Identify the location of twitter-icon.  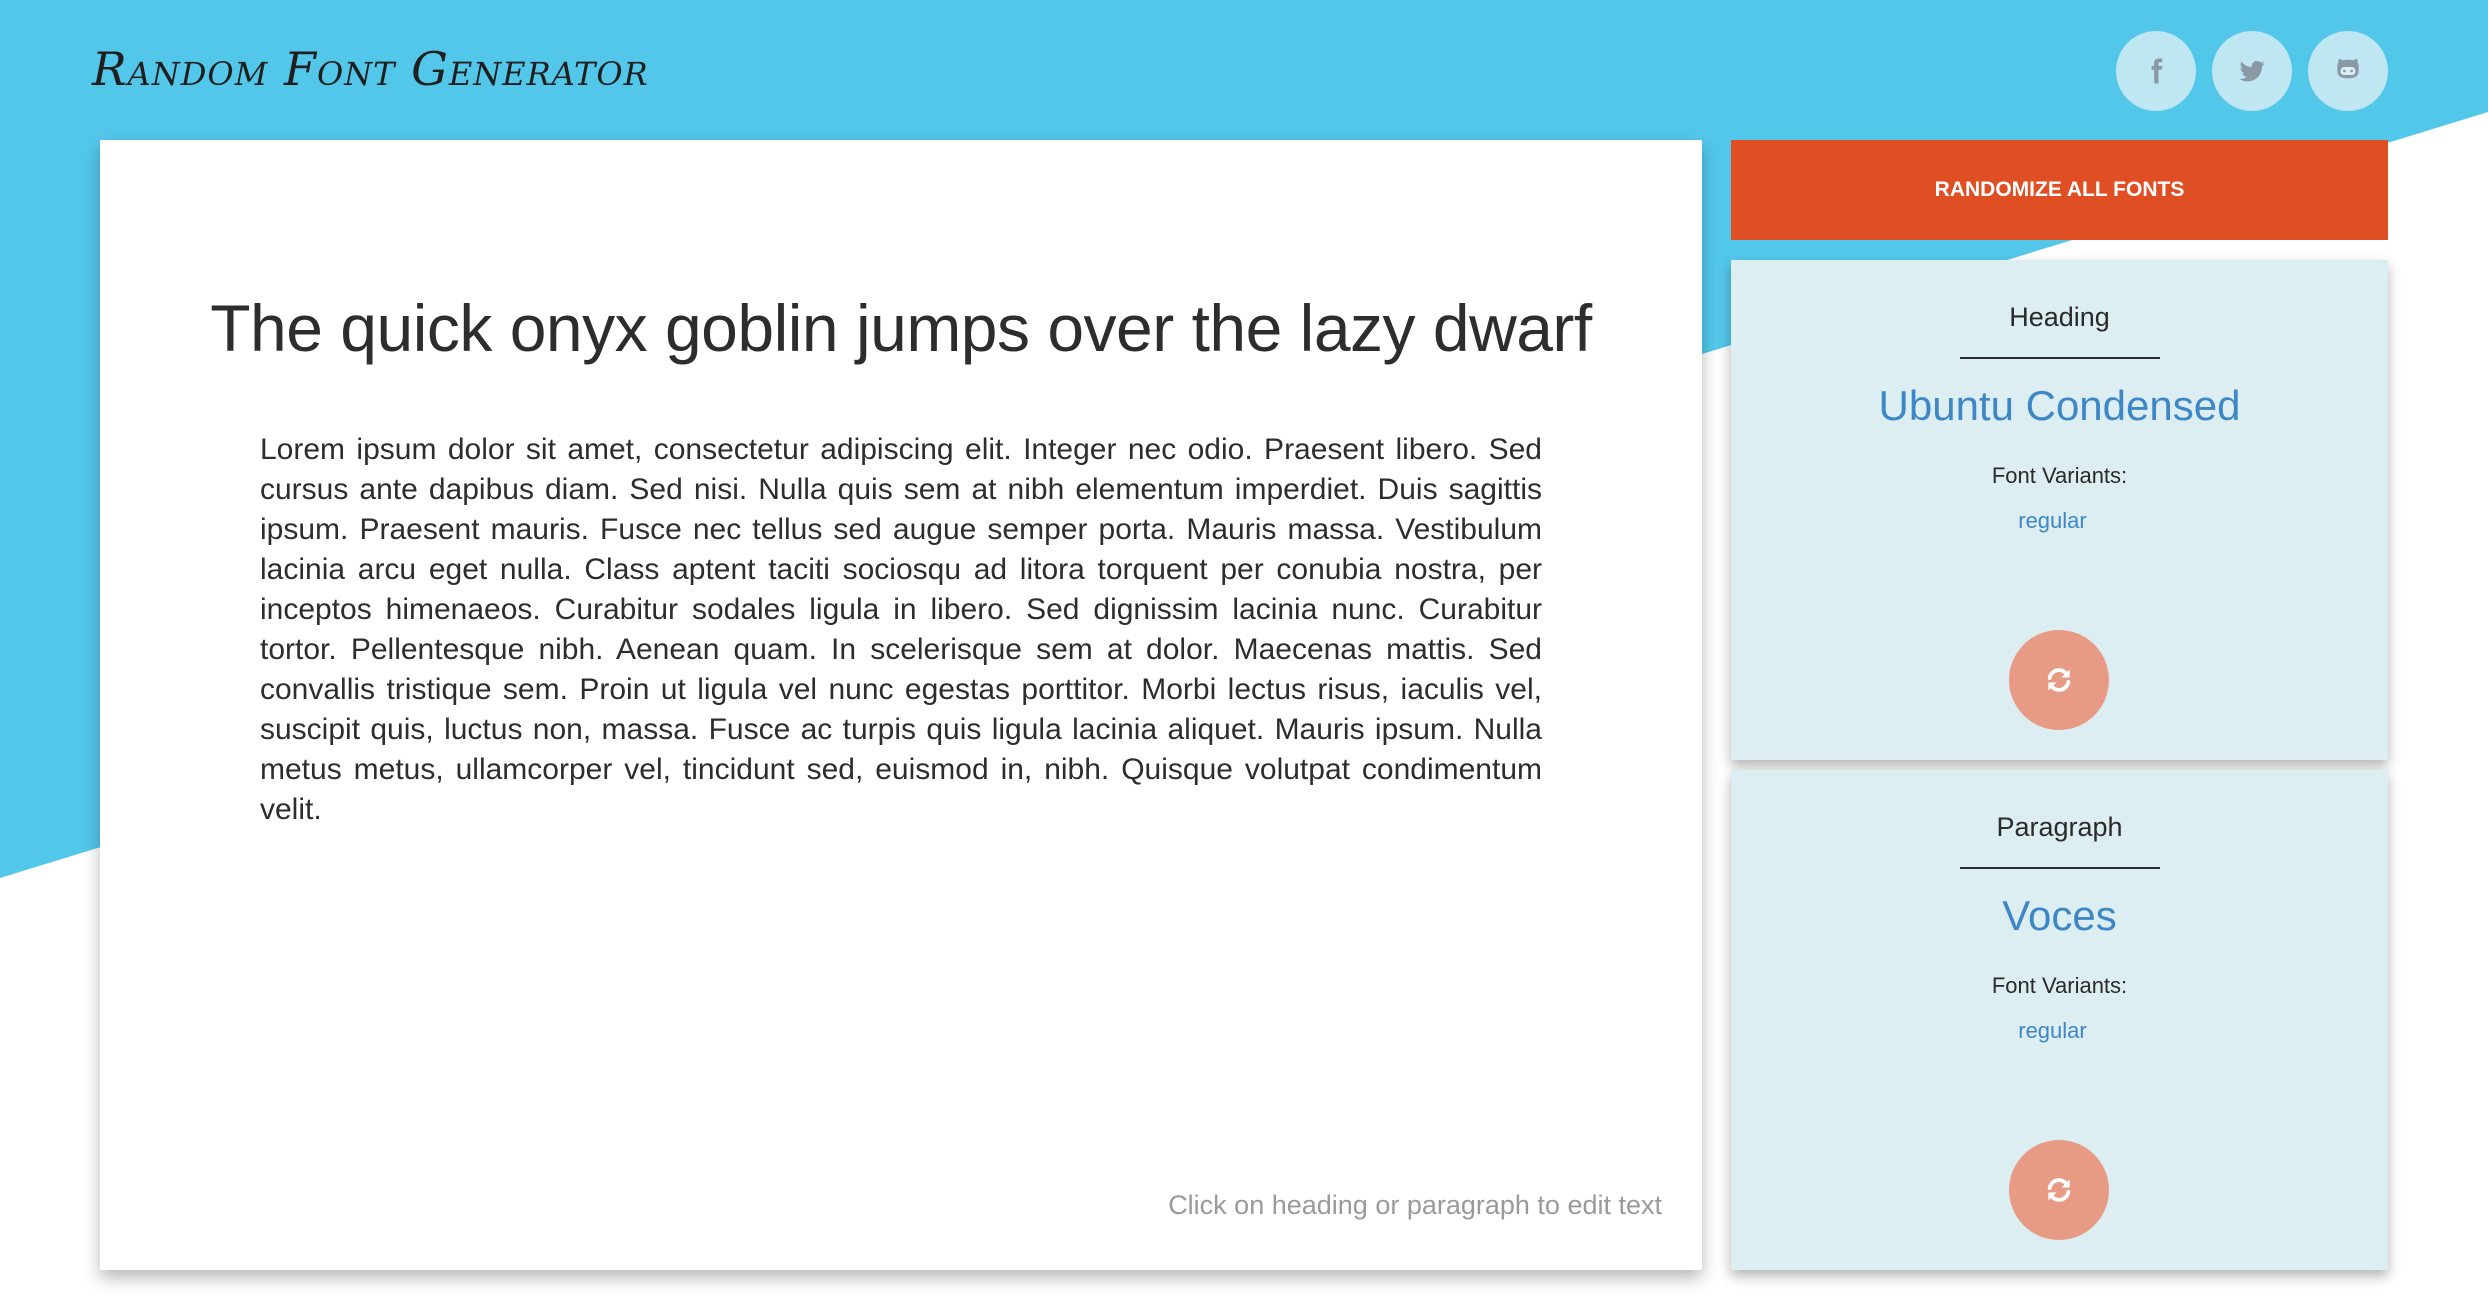
(2252, 71).